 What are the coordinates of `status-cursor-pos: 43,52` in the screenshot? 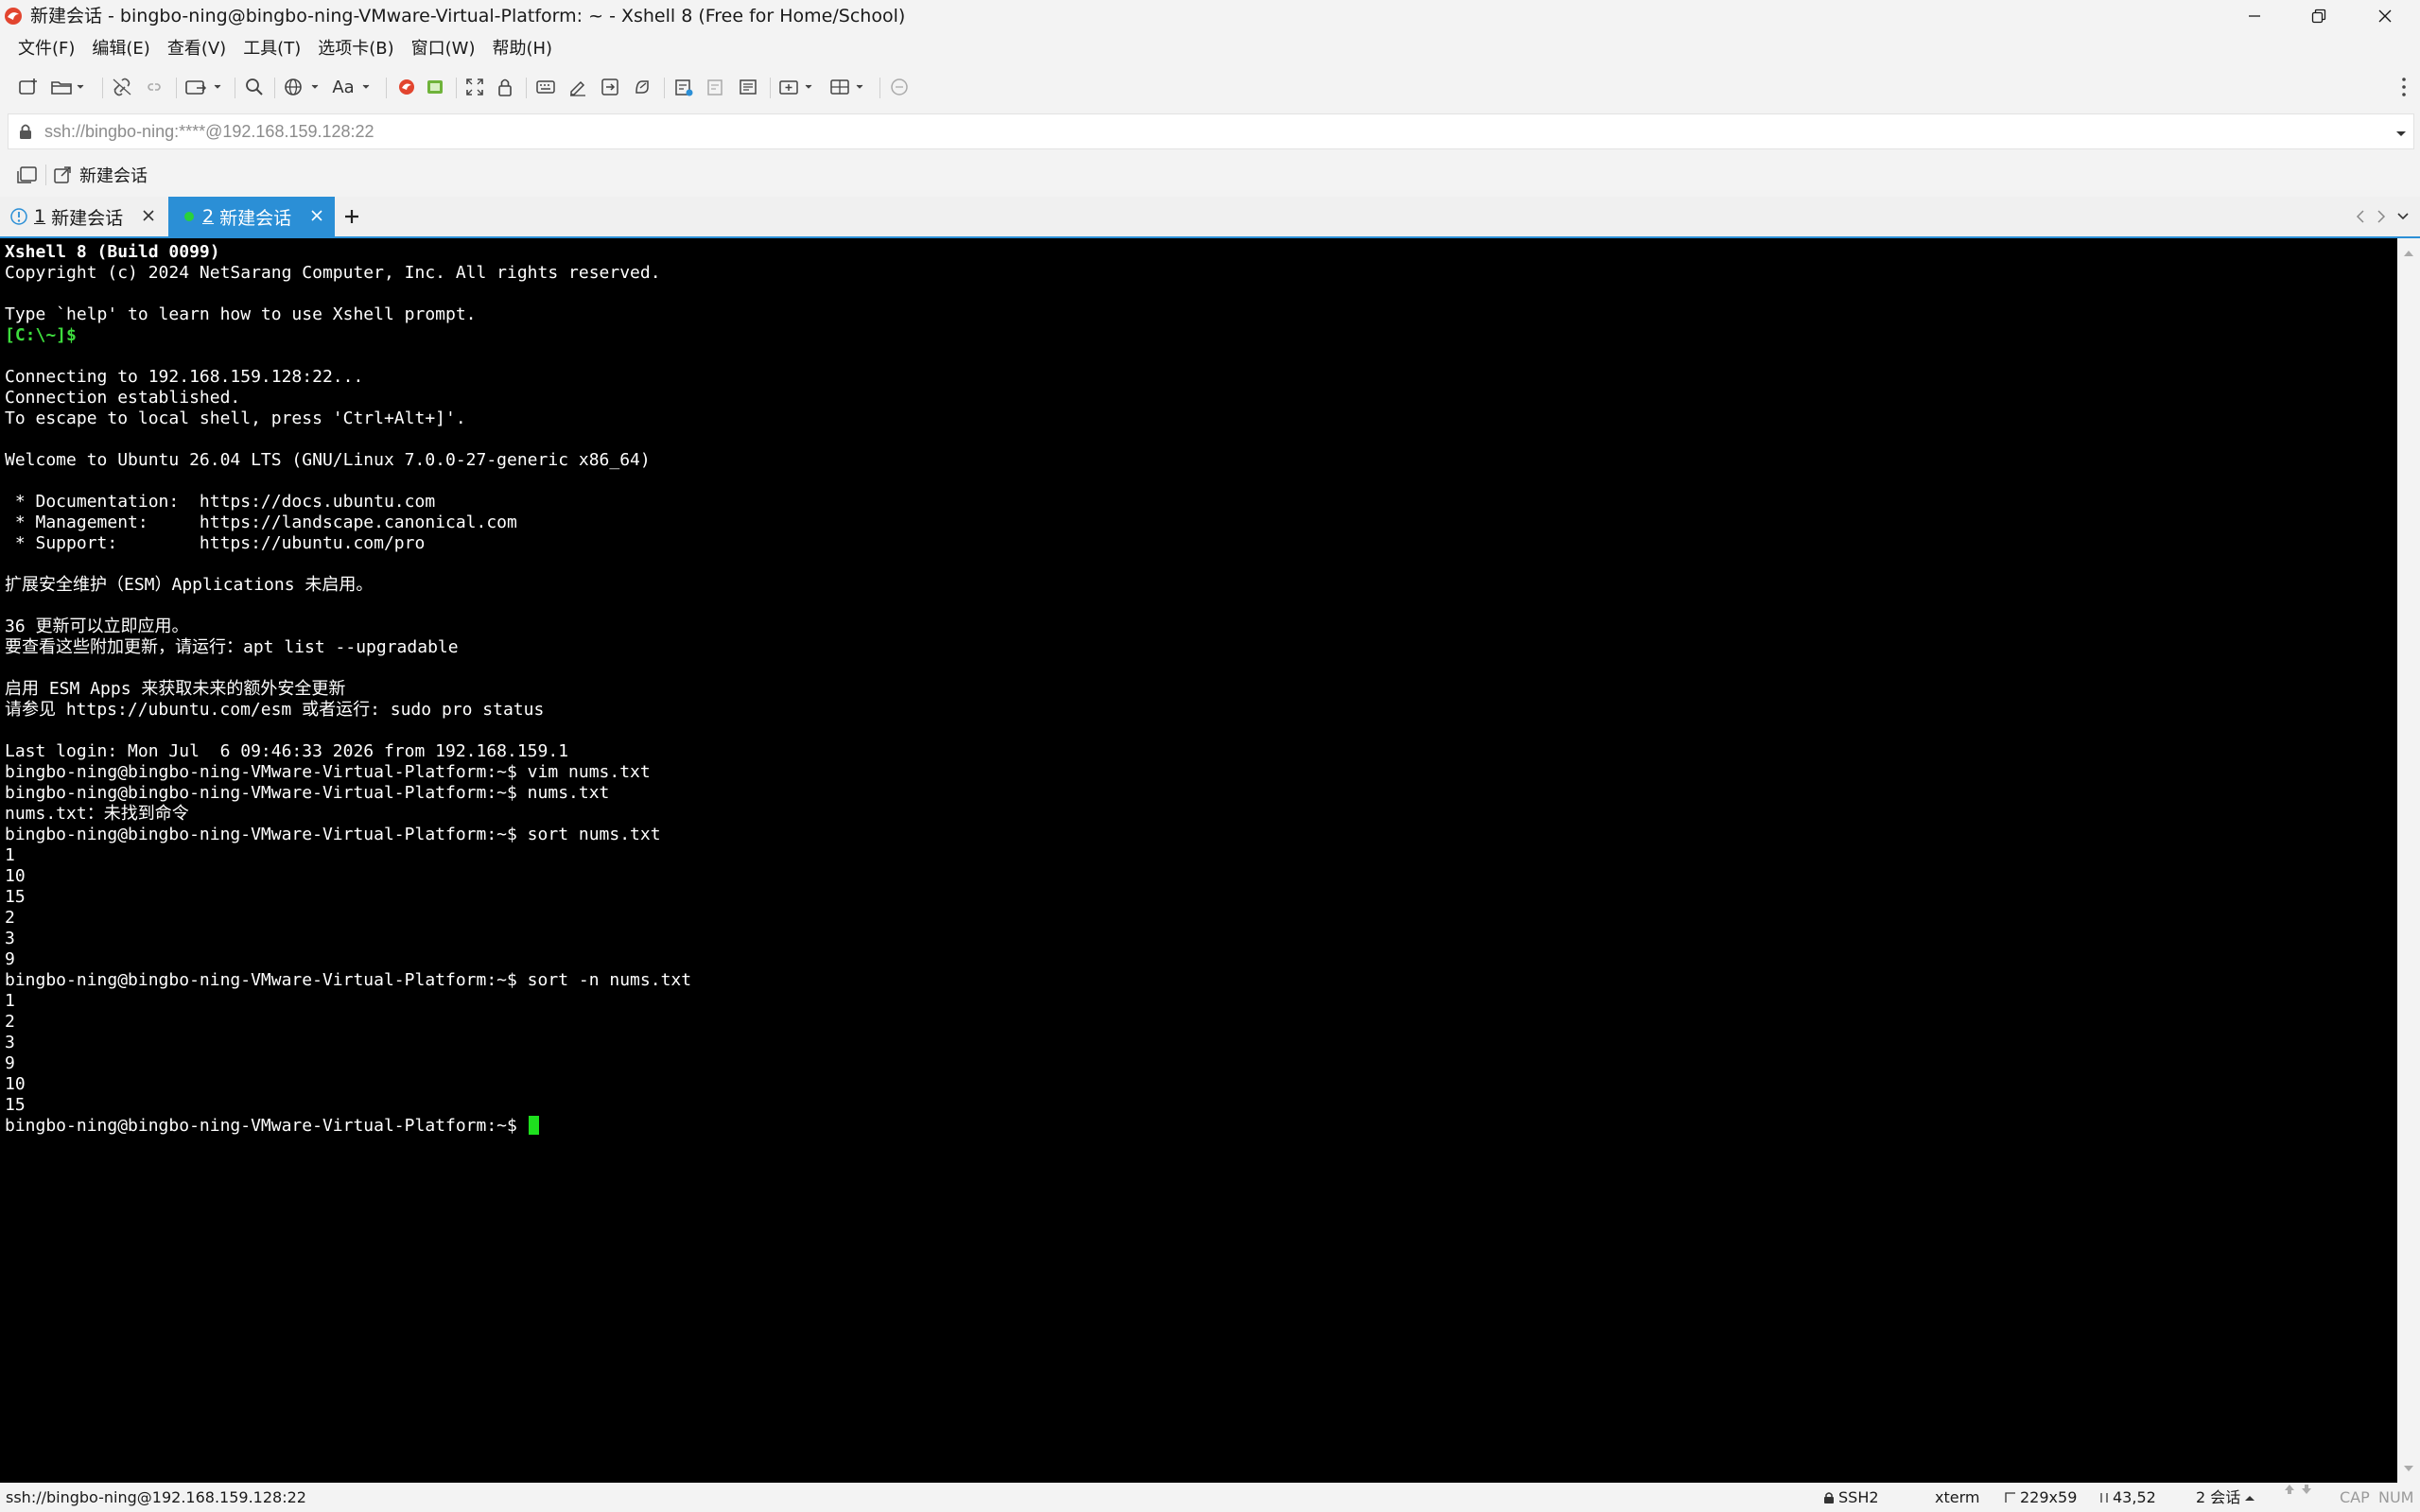 It's located at (2127, 1498).